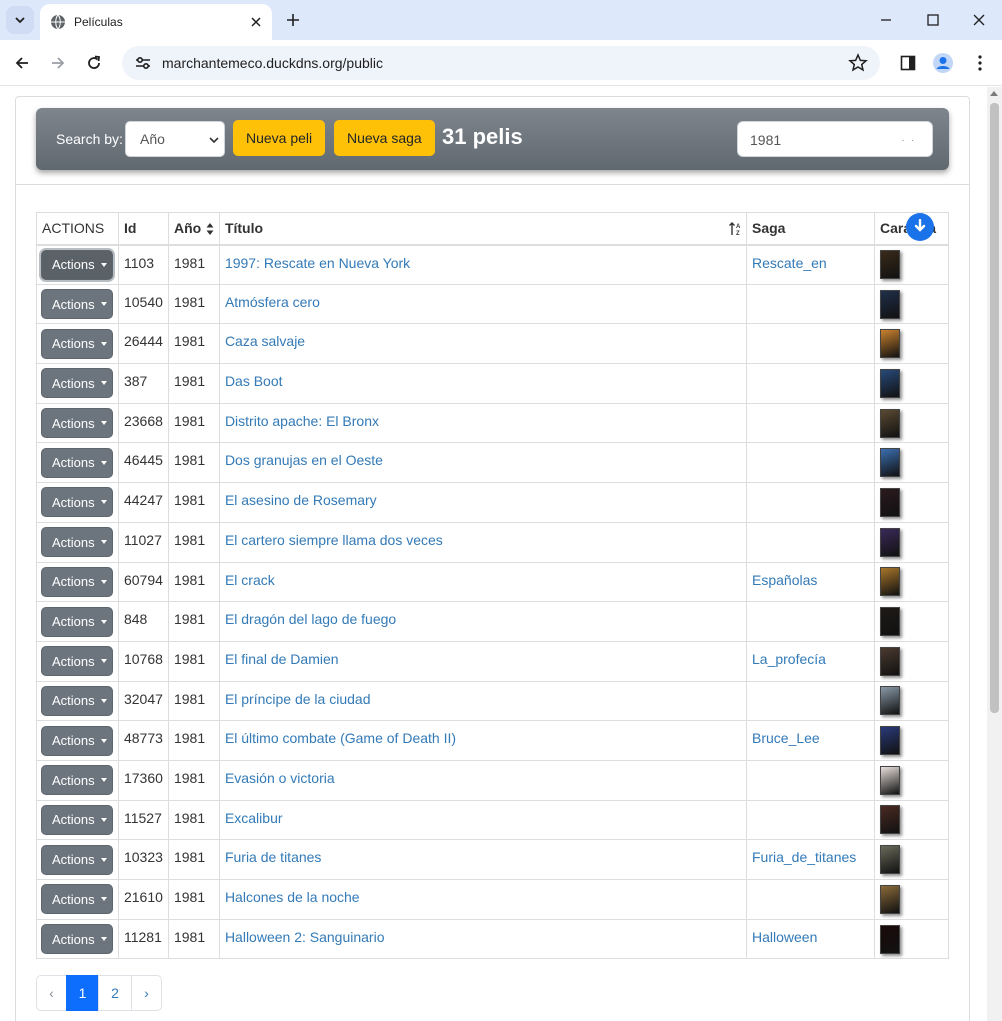 The width and height of the screenshot is (1002, 1021). Describe the element at coordinates (143, 229) in the screenshot. I see `col-header-id: Id` at that location.